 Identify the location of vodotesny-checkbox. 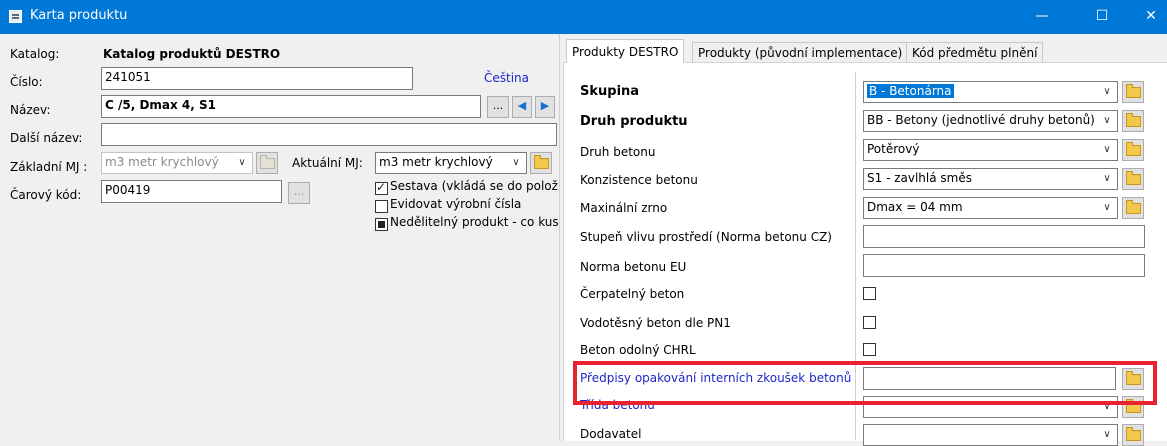
(869, 322).